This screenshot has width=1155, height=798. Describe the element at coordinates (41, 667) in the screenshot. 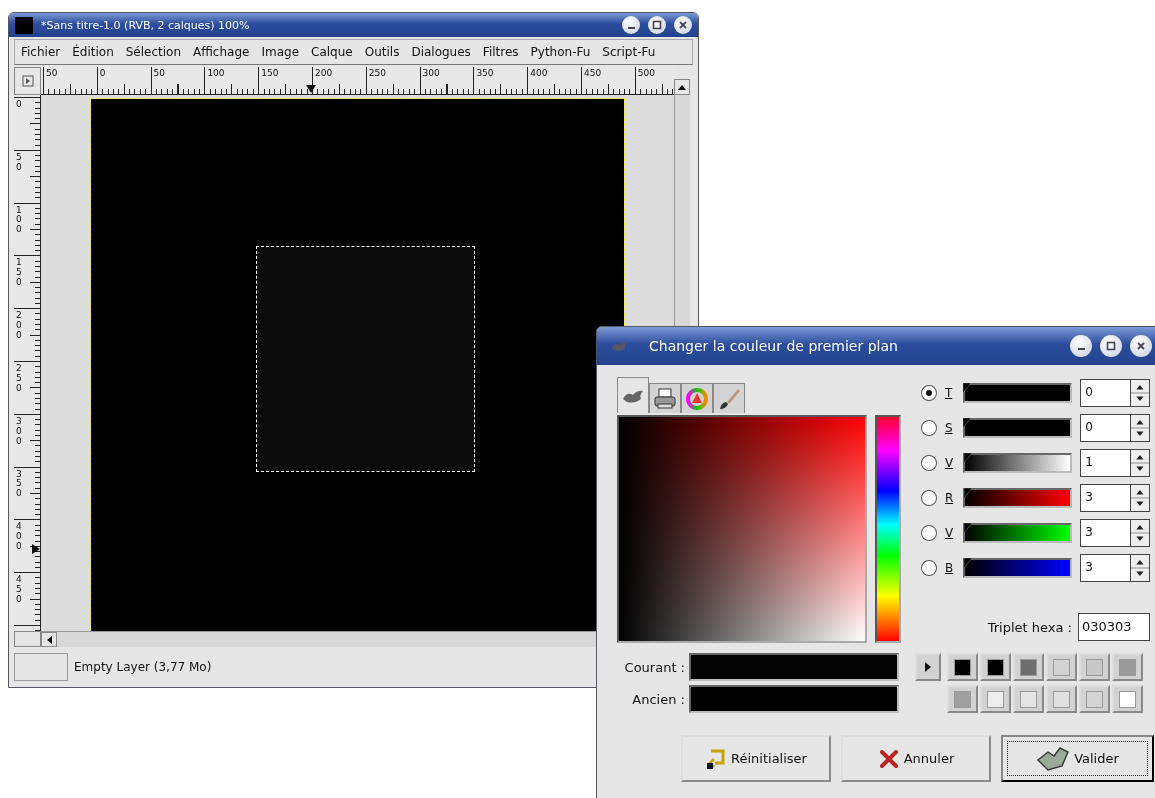

I see `status-cell` at that location.